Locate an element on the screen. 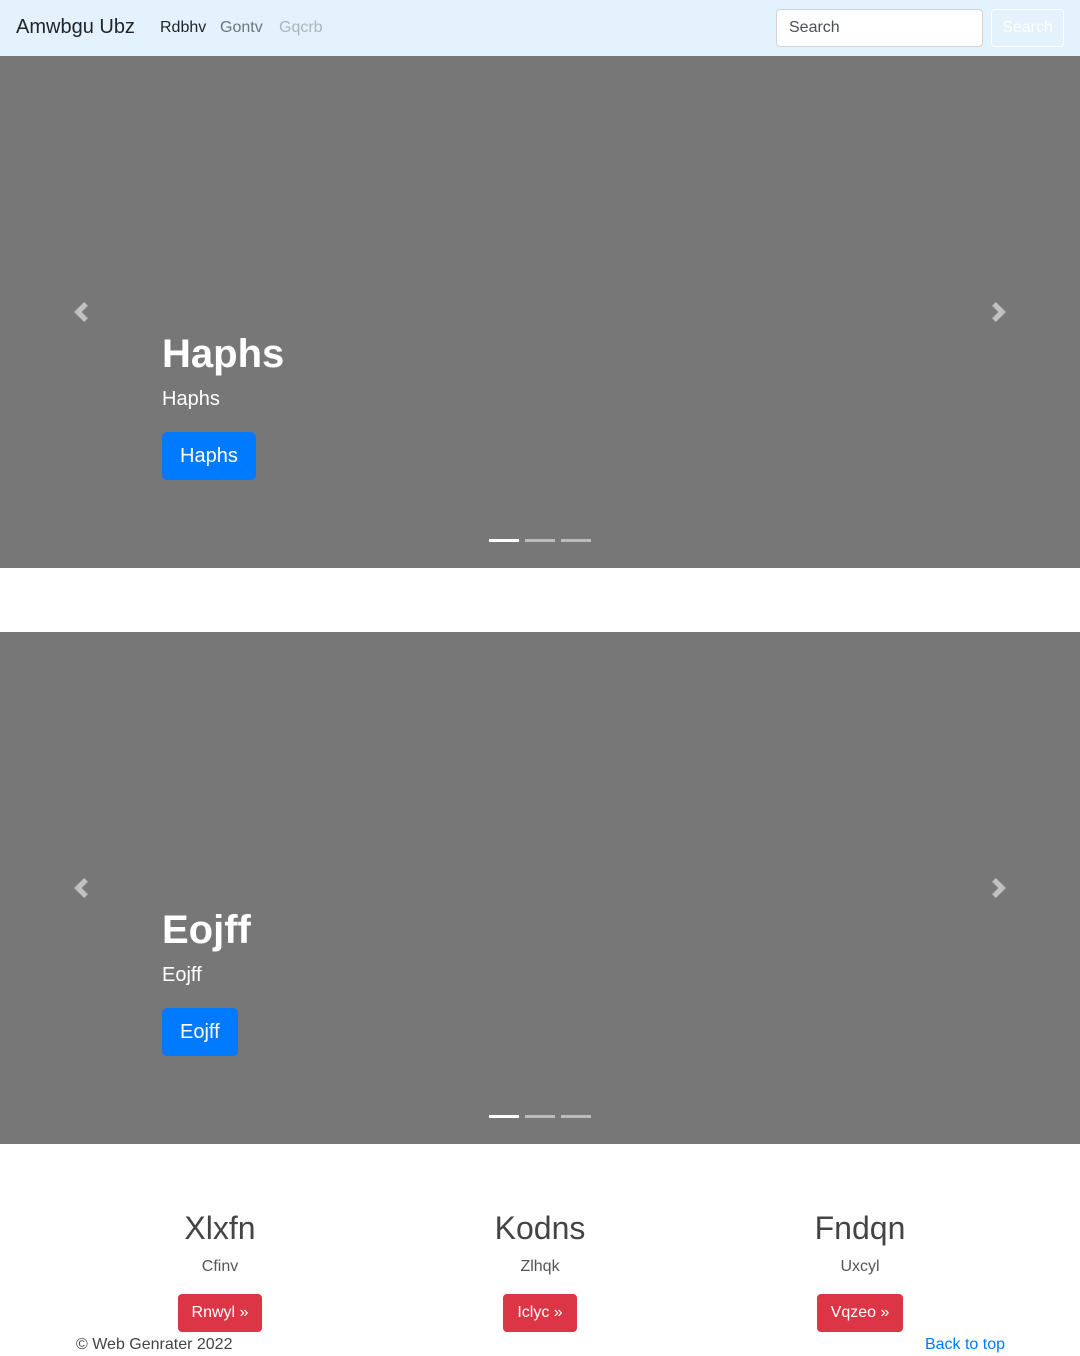  feature-column: Fndqn Uxcyl Vqzeo » is located at coordinates (860, 1269).